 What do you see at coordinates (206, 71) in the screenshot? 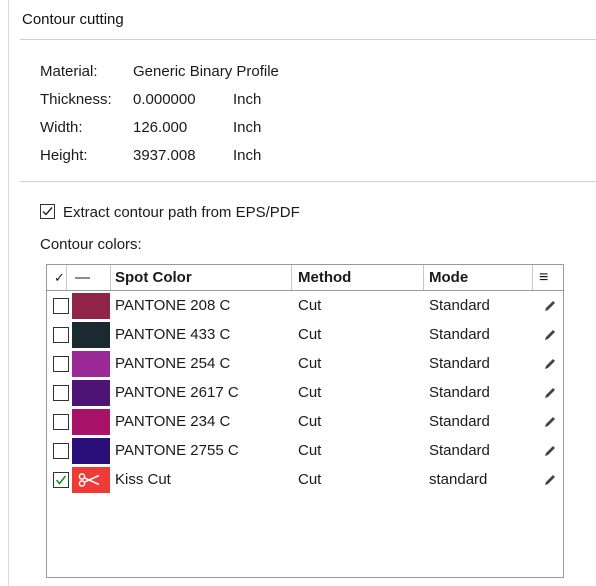
I see `material-value: Generic Binary Profile` at bounding box center [206, 71].